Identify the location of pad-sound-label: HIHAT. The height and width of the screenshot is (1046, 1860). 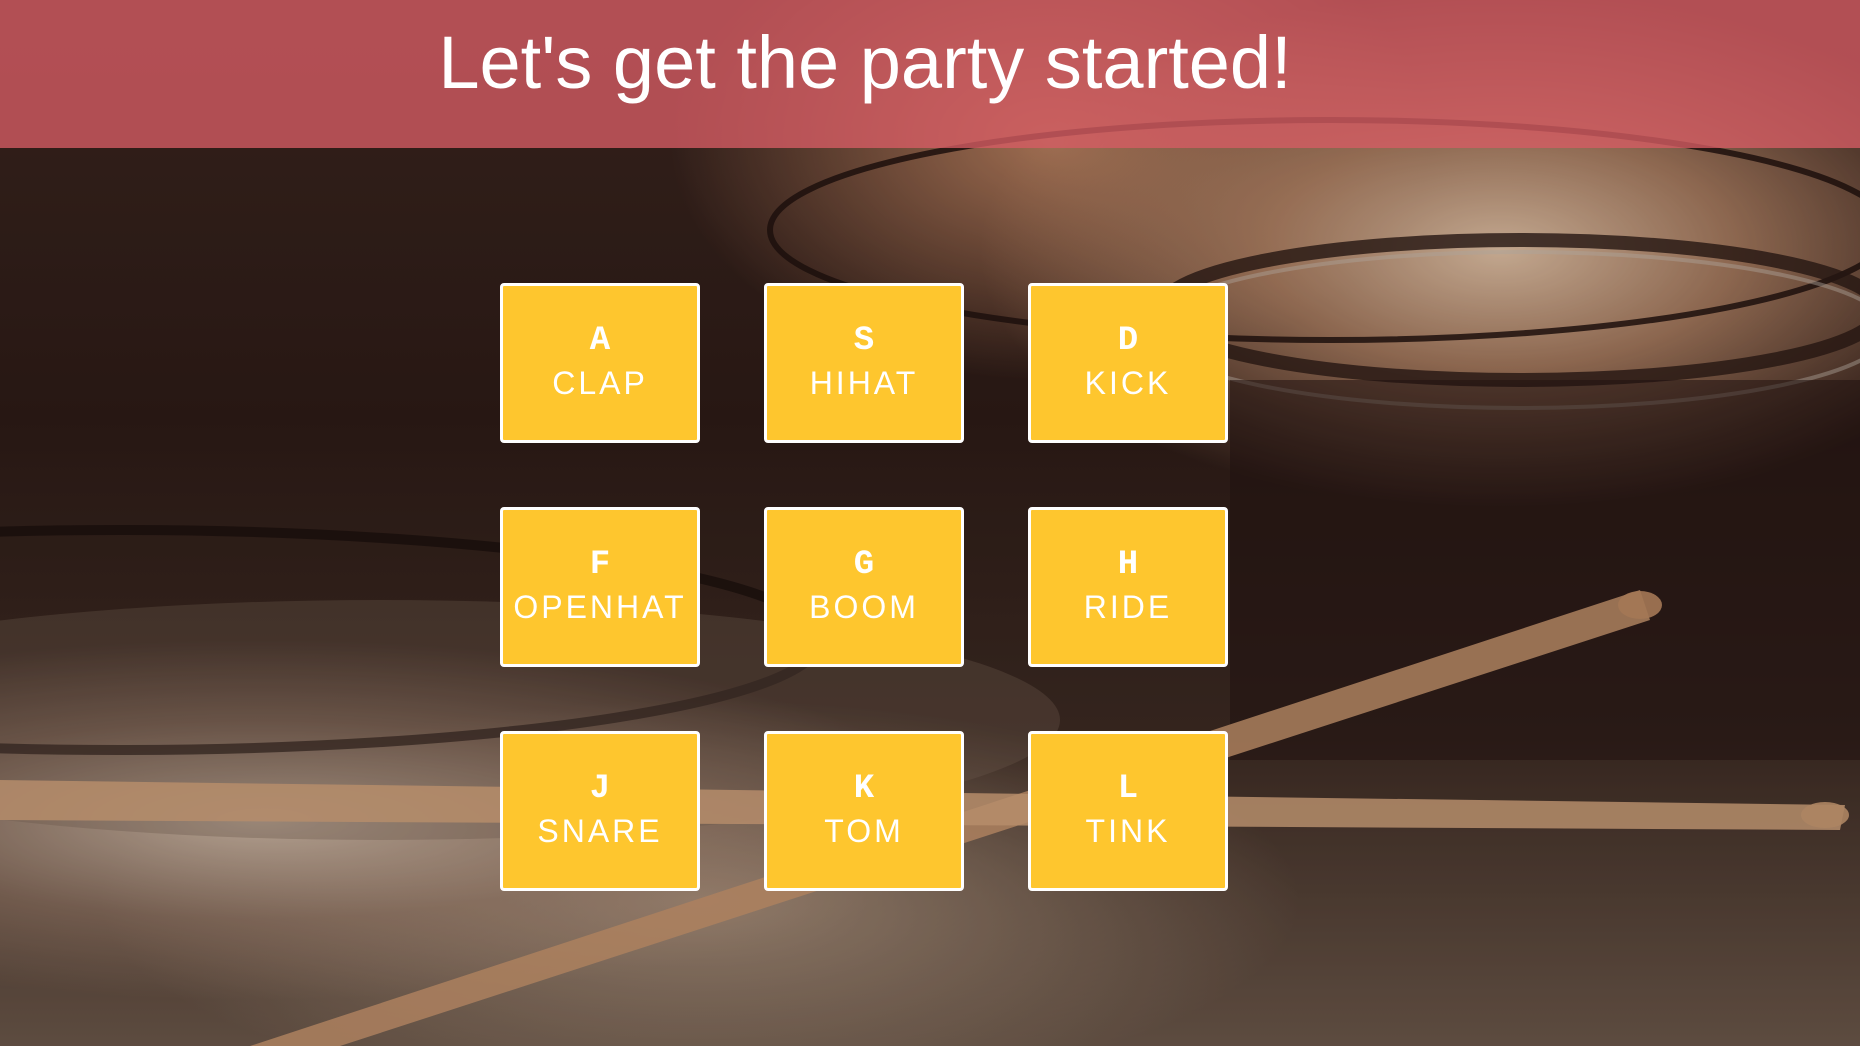
(864, 383).